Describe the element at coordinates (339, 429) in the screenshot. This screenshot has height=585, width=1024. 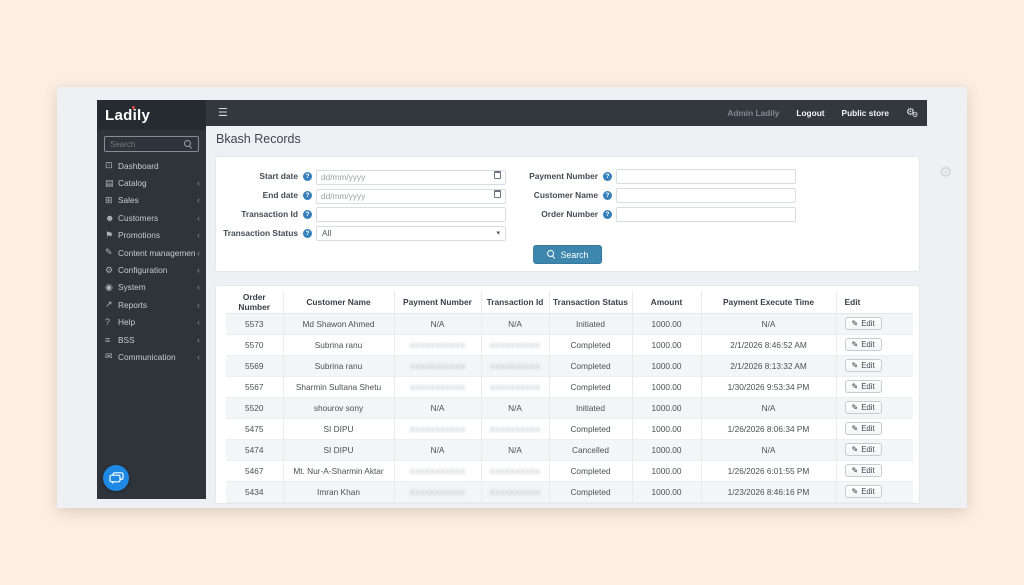
I see `cell-customer-name: SI DIPU` at that location.